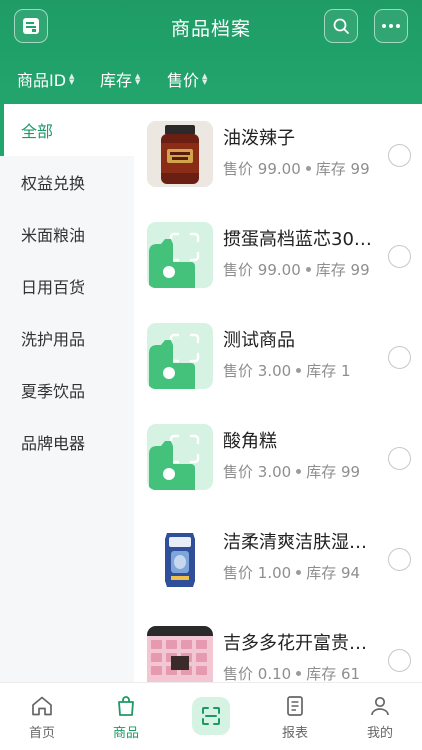  Describe the element at coordinates (126, 706) in the screenshot. I see `shopping-bag-icon` at that location.